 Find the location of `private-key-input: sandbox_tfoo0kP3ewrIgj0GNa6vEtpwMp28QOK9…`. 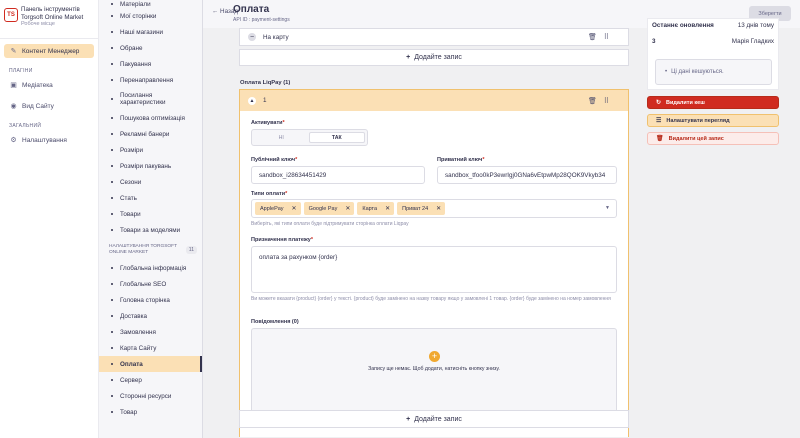

private-key-input: sandbox_tfoo0kP3ewrIgj0GNa6vEtpwMp28QOK9… is located at coordinates (527, 175).